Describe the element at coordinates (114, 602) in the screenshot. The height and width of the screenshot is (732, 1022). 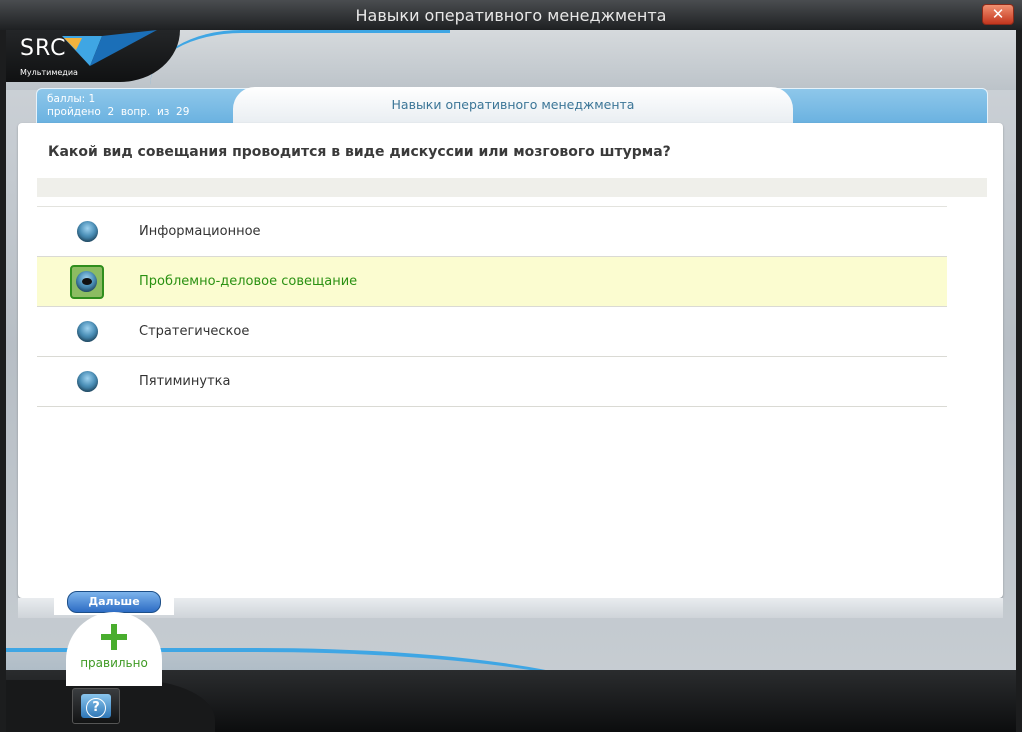
I see `next-button: Дальше` at that location.